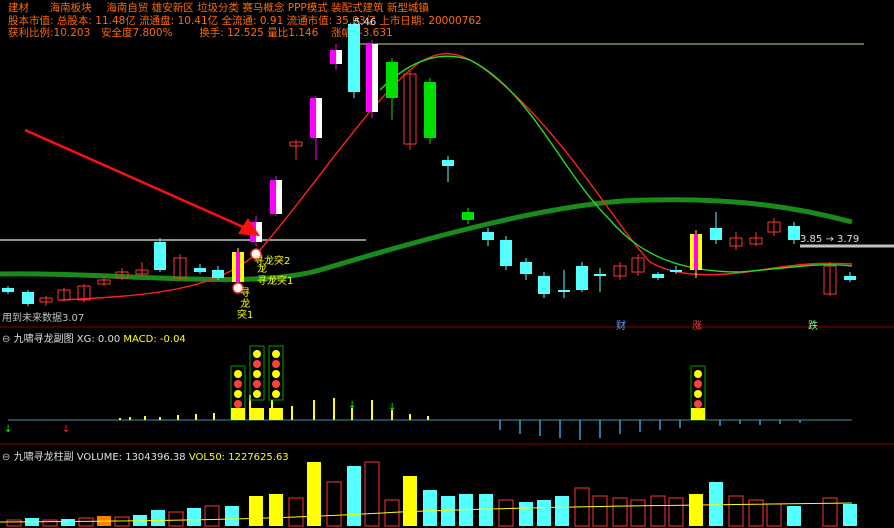  I want to click on macd-value: -0.04, so click(172, 339).